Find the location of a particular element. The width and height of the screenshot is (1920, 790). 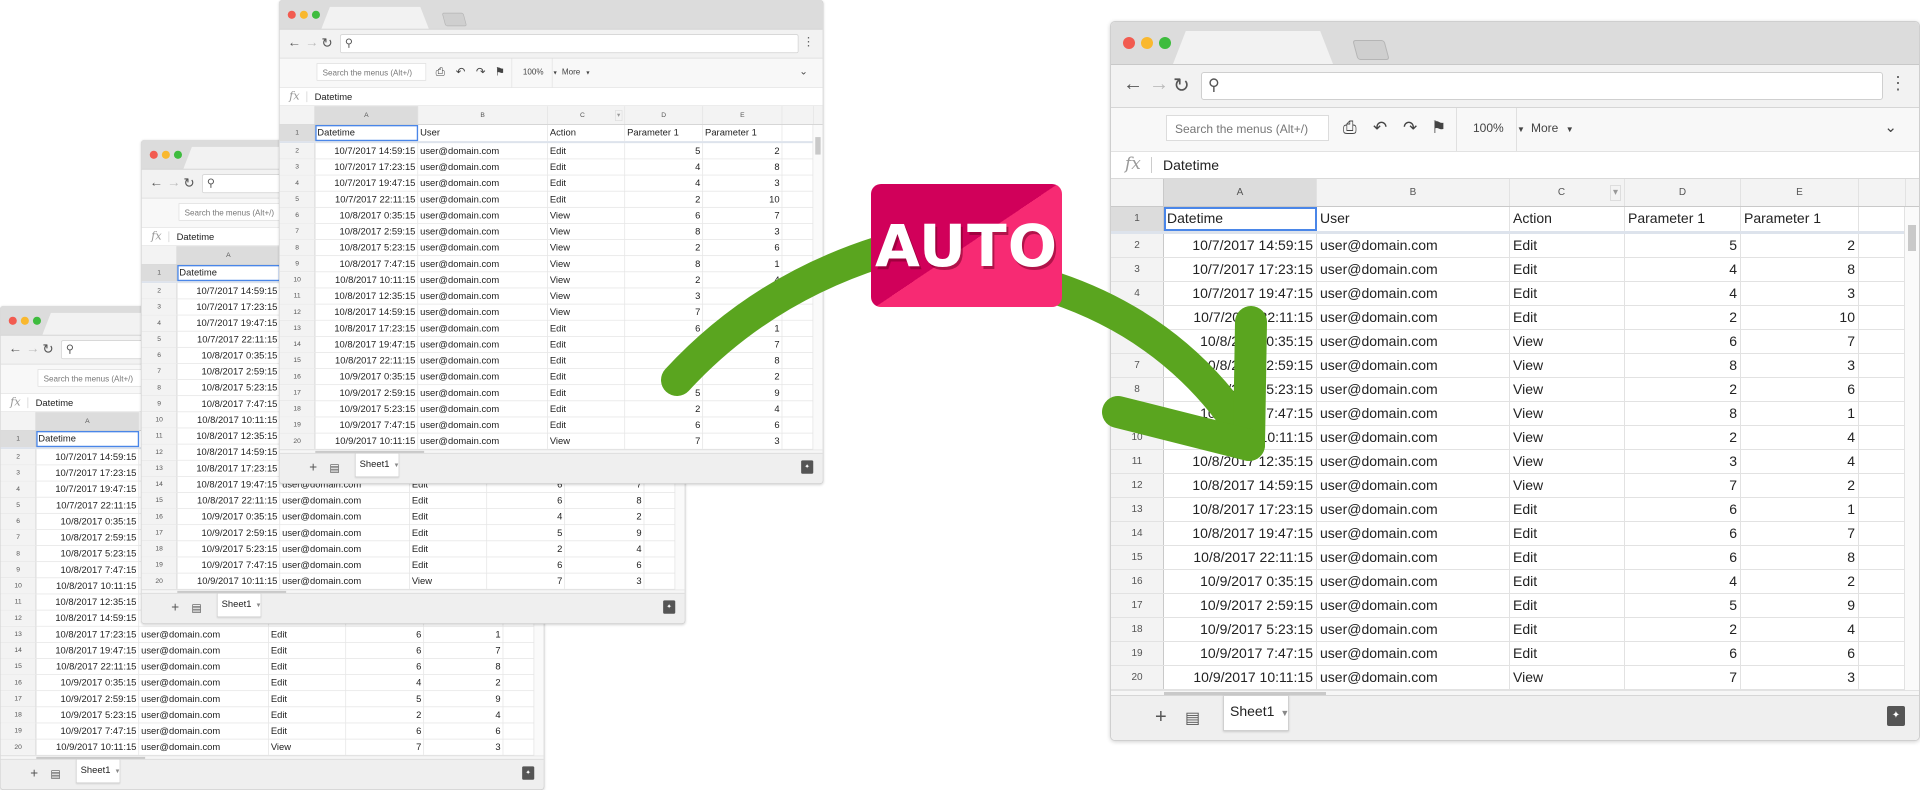

sheet-bar: + ▤ Sheet1 ▼ ✦ is located at coordinates (272, 774).